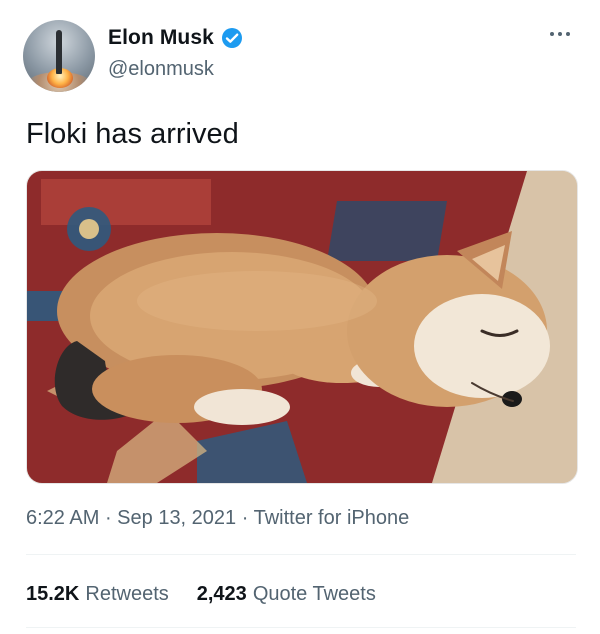 Image resolution: width=600 pixels, height=634 pixels. What do you see at coordinates (53, 594) in the screenshot?
I see `retweets-count: 15.2K` at bounding box center [53, 594].